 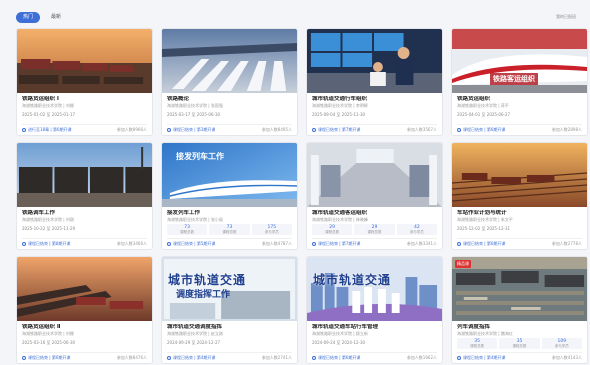 I want to click on course-title: 城市轨道交通客运组织, so click(x=374, y=213).